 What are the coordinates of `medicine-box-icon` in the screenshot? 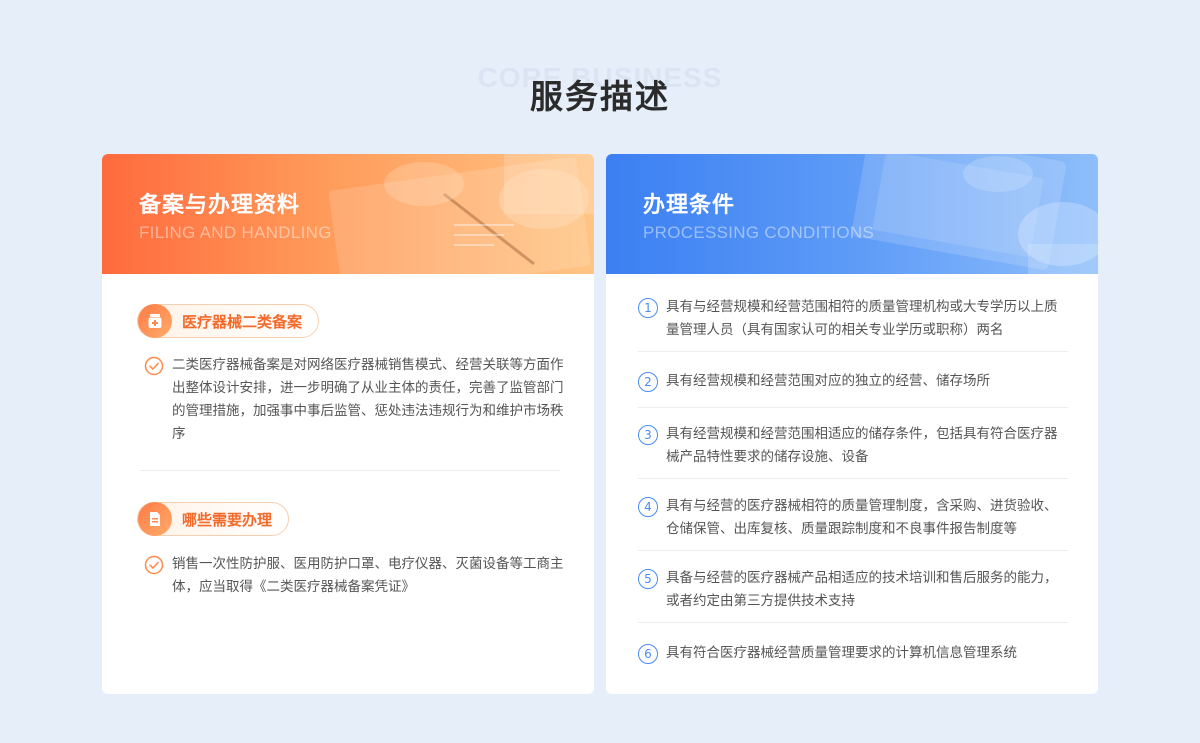 It's located at (155, 321).